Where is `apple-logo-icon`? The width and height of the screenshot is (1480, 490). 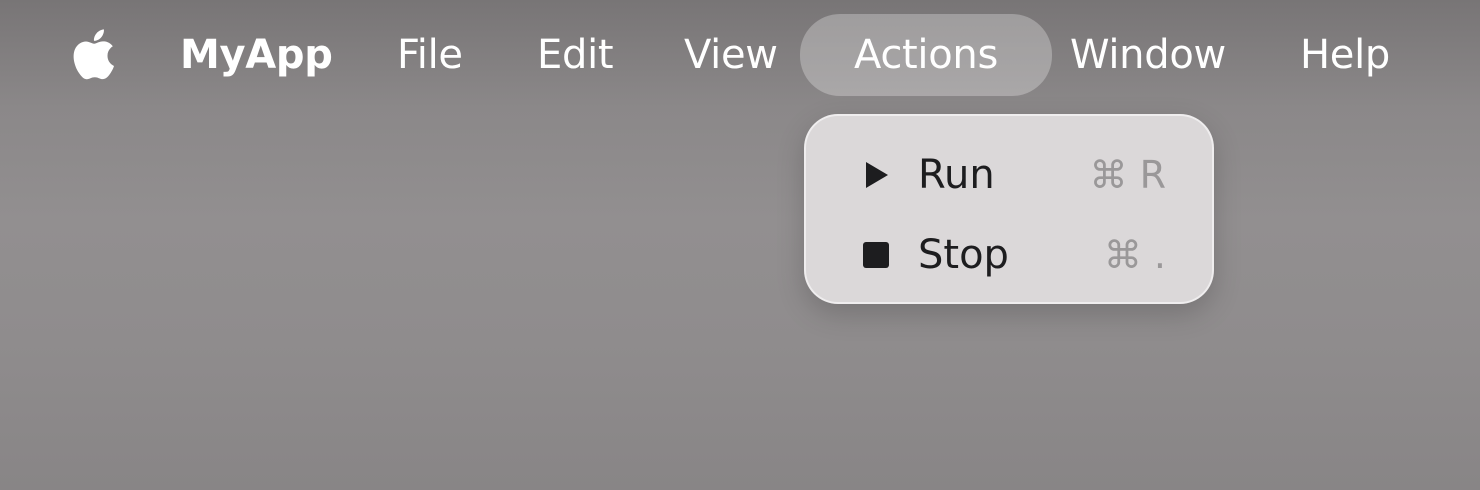 apple-logo-icon is located at coordinates (91, 54).